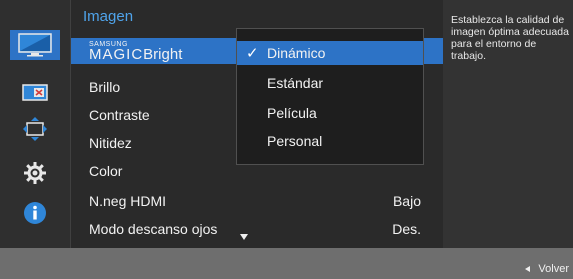  What do you see at coordinates (106, 171) in the screenshot?
I see `menu-item-label: Color` at bounding box center [106, 171].